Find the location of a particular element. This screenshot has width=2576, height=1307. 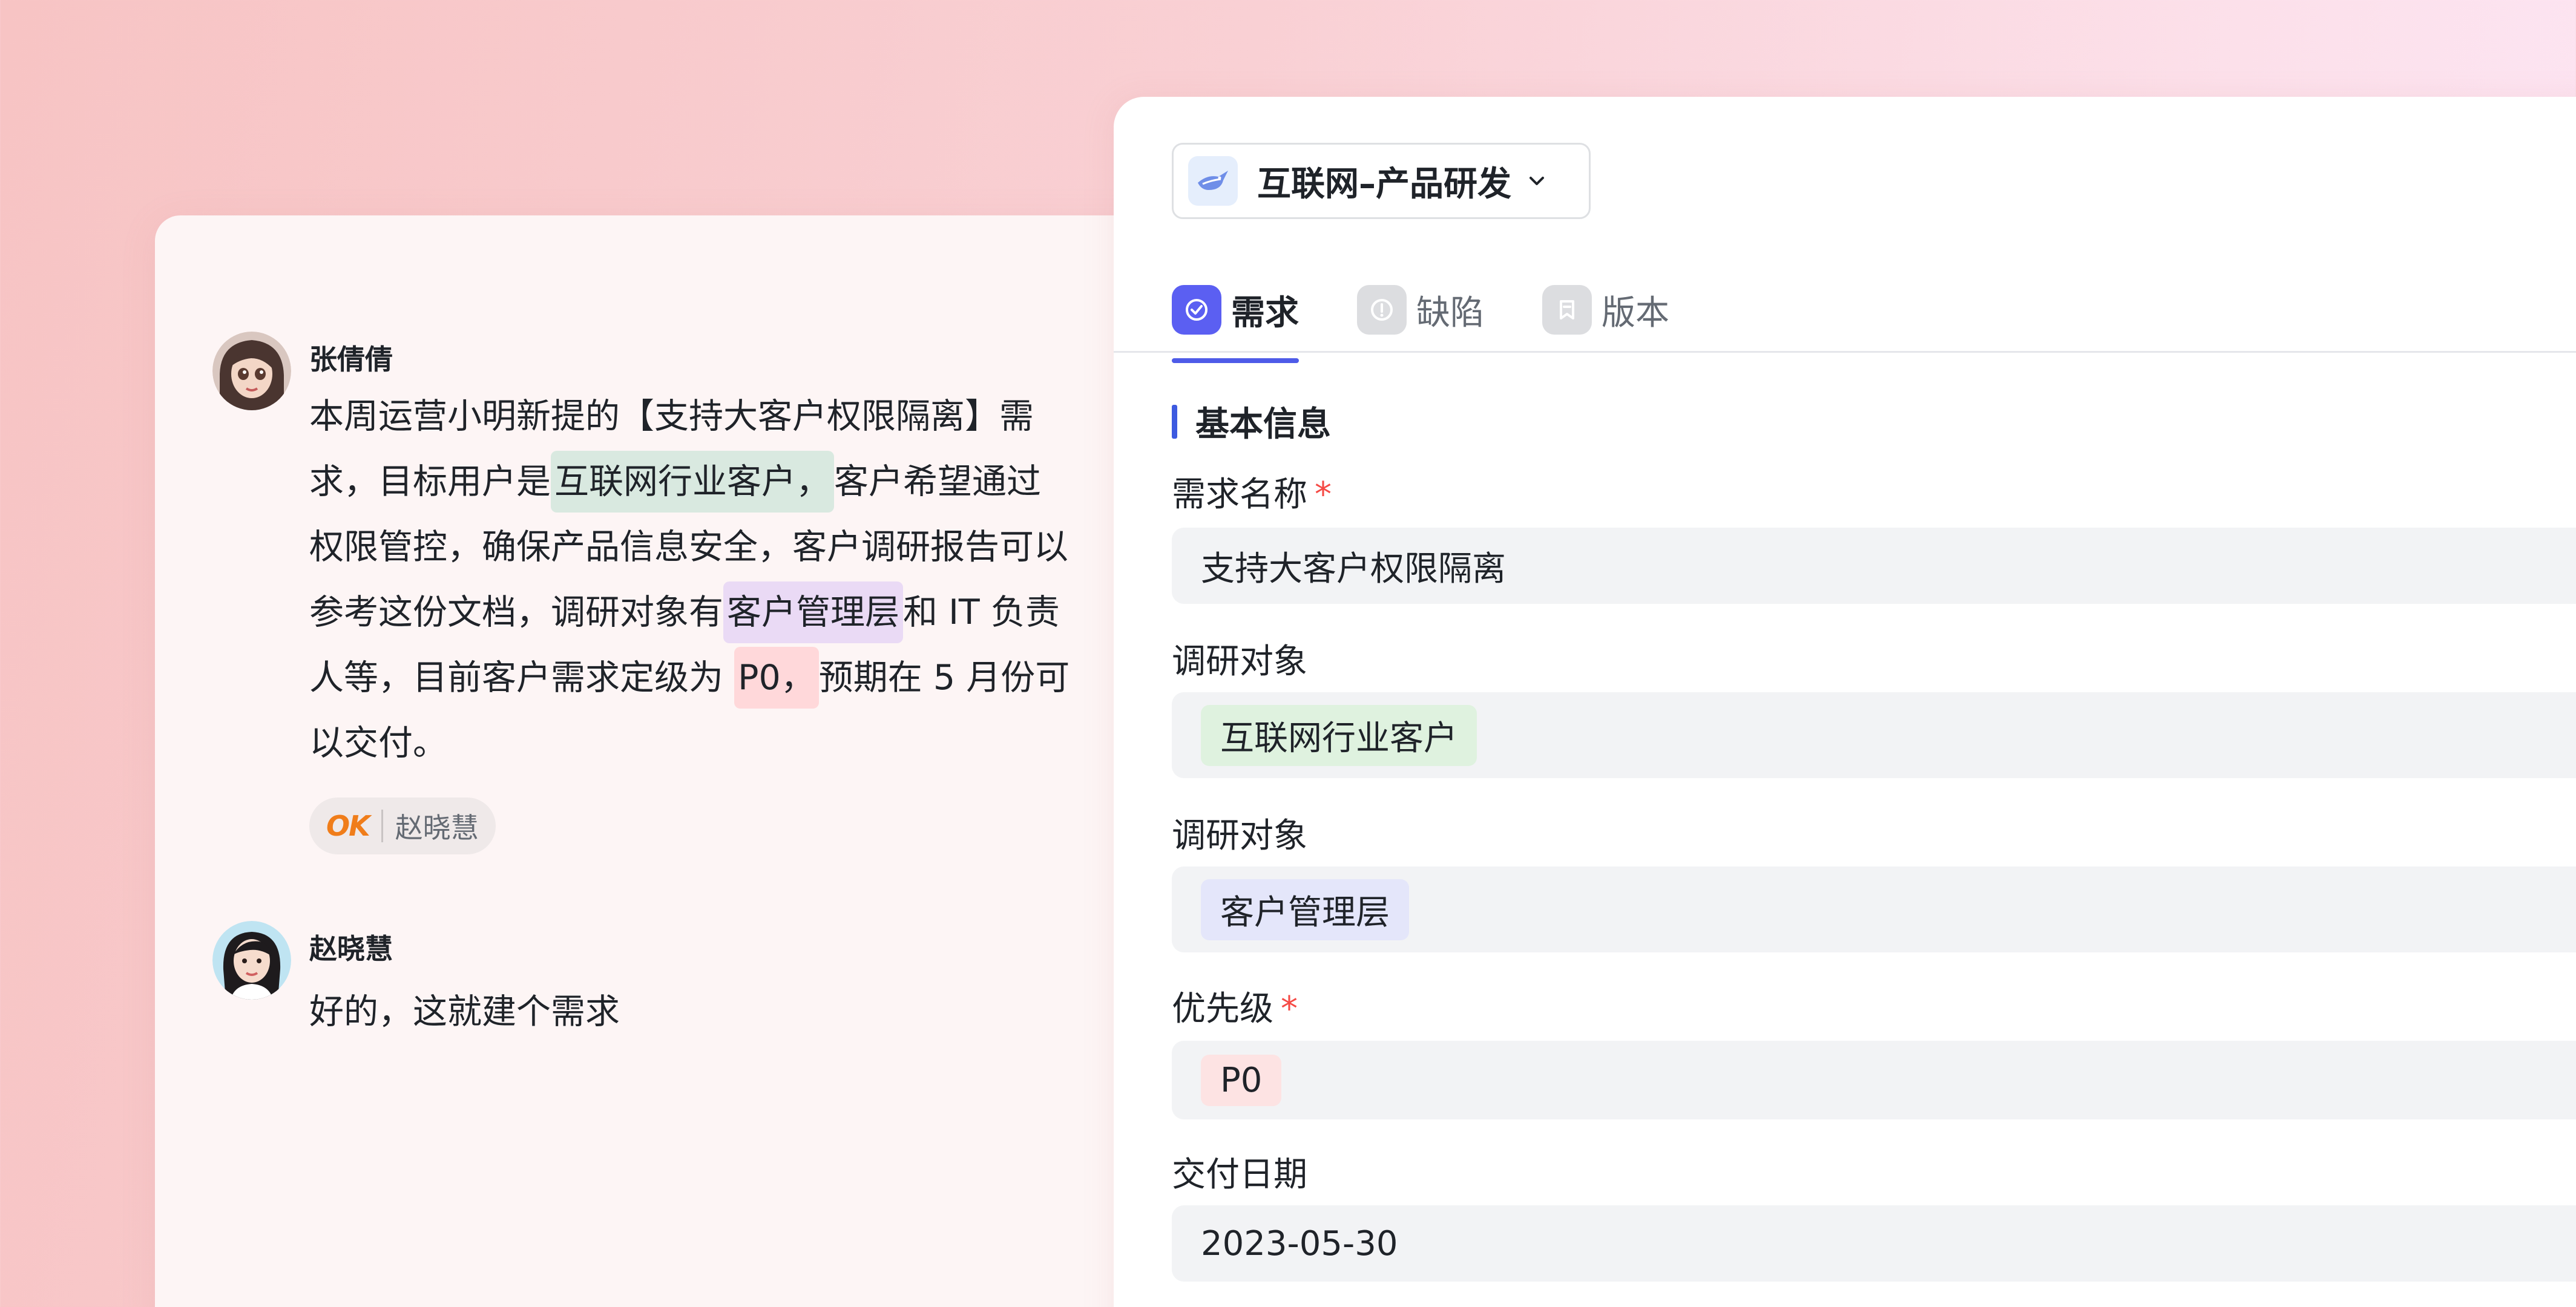

item-type-tabs: 需求 缺陷 版本 is located at coordinates (1450, 320).